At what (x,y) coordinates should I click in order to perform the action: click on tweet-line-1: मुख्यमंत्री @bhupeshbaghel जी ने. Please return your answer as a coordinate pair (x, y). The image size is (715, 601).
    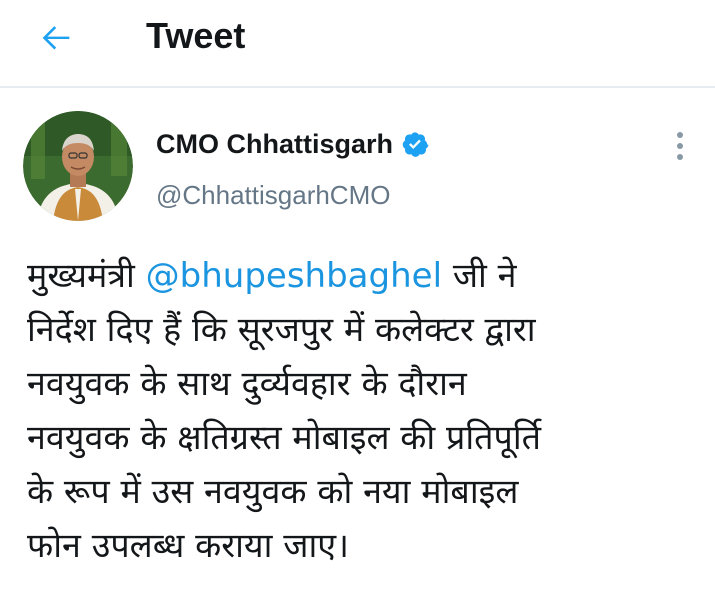
    Looking at the image, I should click on (362, 276).